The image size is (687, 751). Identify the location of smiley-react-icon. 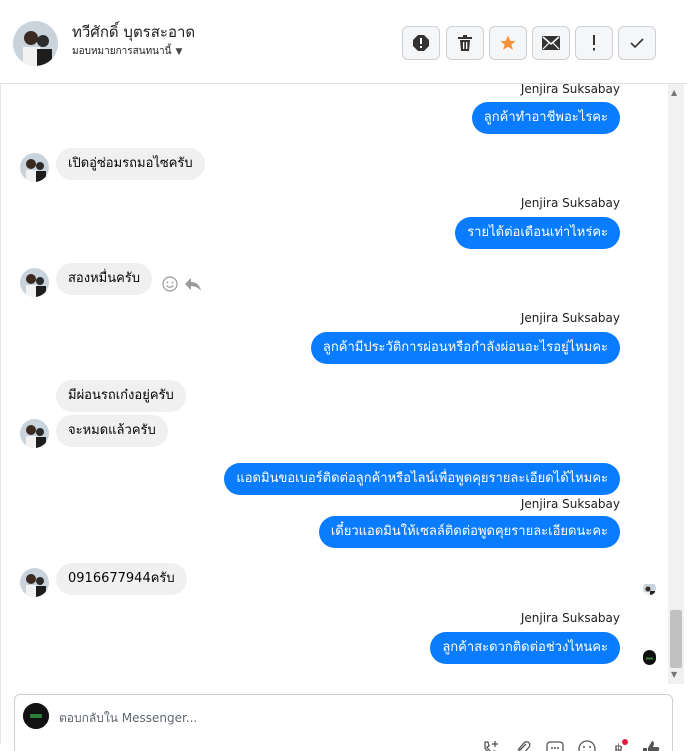
(170, 284).